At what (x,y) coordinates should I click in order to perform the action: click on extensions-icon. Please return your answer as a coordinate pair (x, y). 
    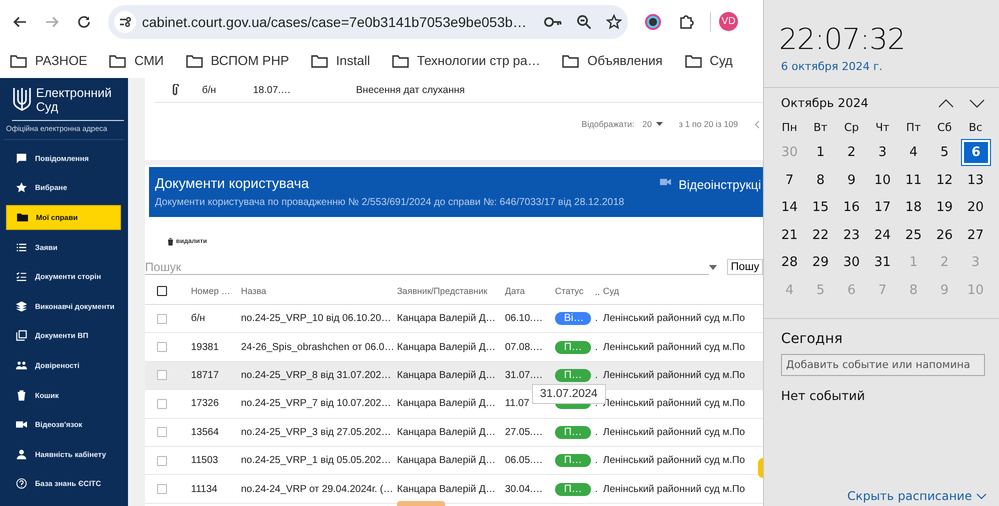
    Looking at the image, I should click on (686, 22).